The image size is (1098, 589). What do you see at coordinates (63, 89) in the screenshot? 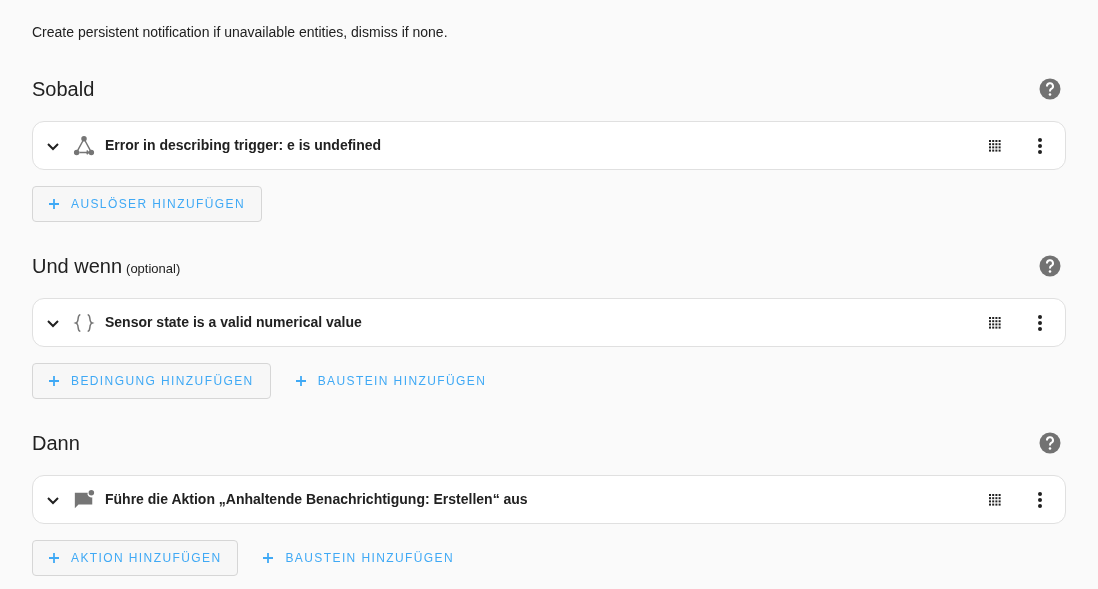
I see `section-title: Sobald` at bounding box center [63, 89].